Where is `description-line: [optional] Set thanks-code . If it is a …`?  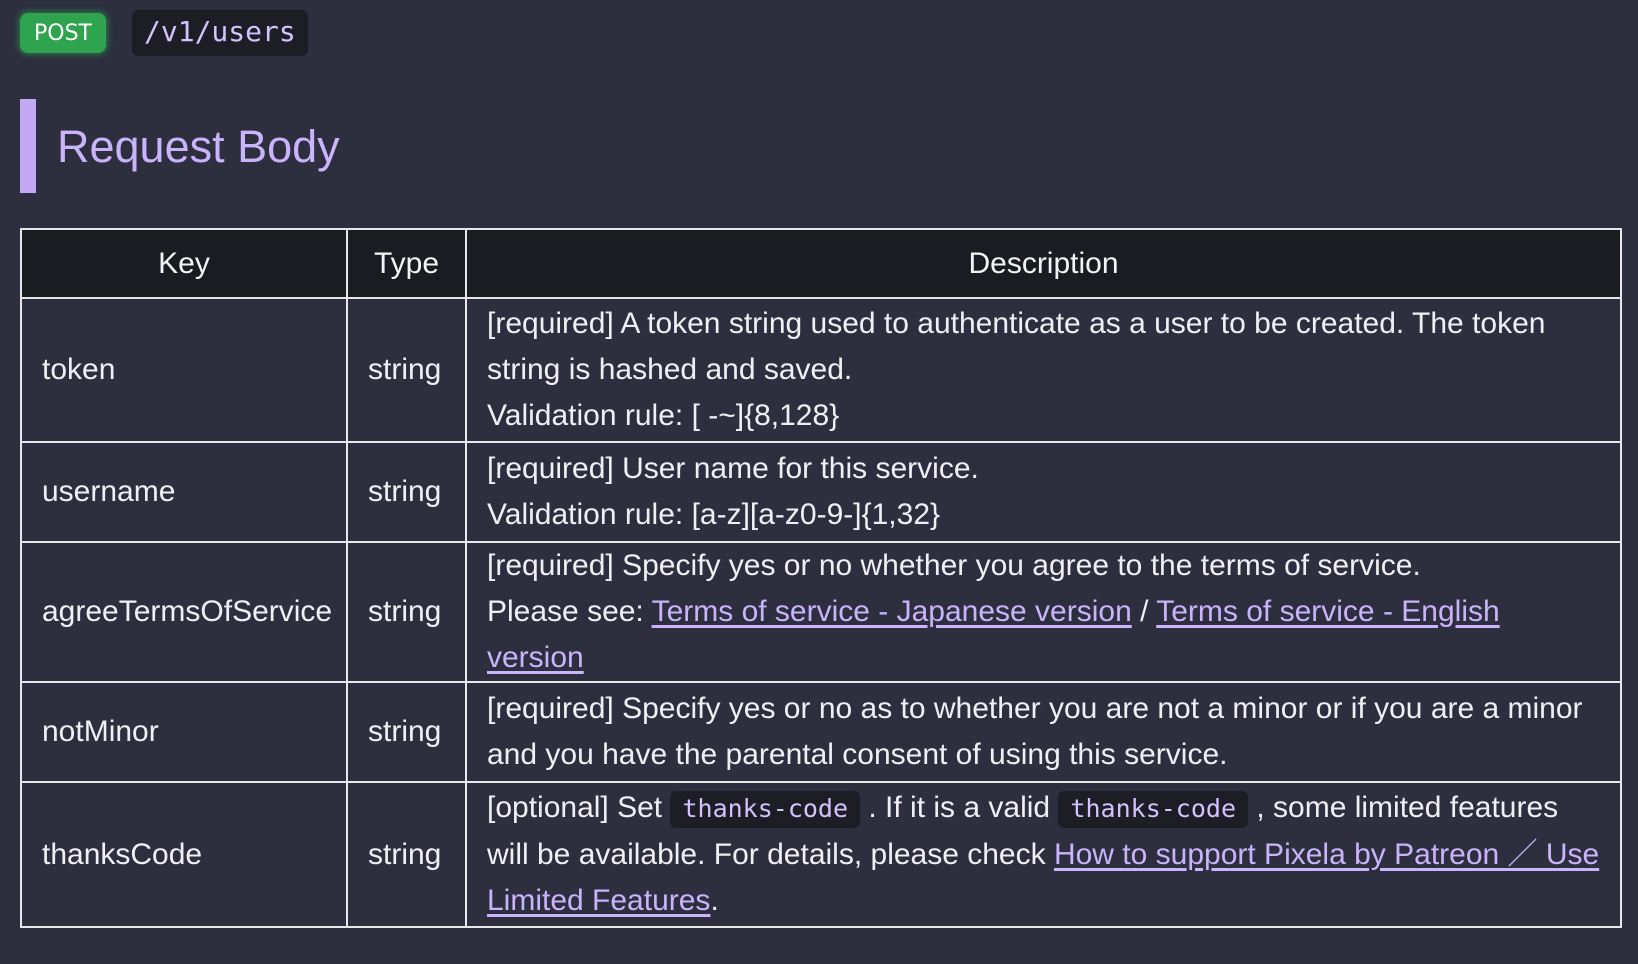 description-line: [optional] Set thanks-code . If it is a … is located at coordinates (1043, 808).